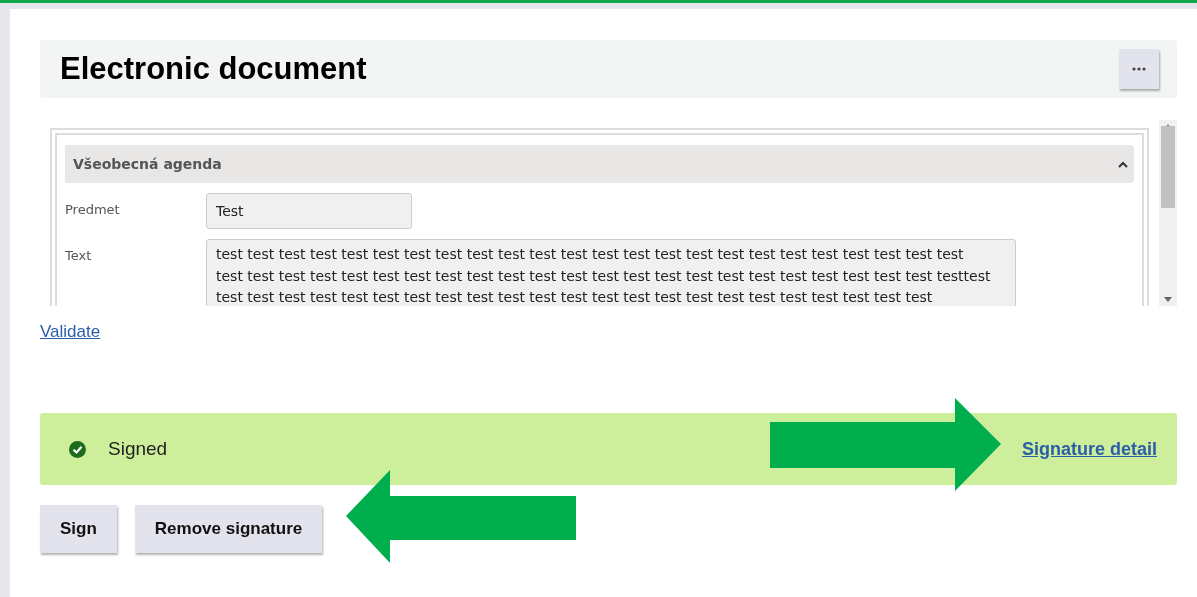 The image size is (1197, 597). I want to click on section-title: Všeobecná agenda, so click(147, 164).